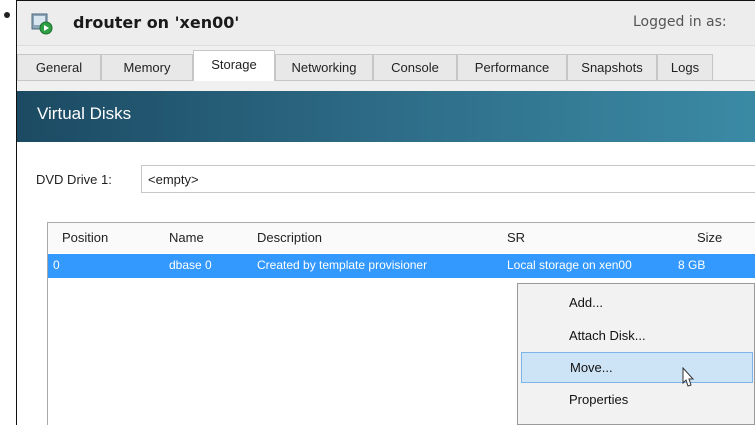 The image size is (756, 425). Describe the element at coordinates (74, 179) in the screenshot. I see `dvd-drive-label: DVD Drive 1:` at that location.